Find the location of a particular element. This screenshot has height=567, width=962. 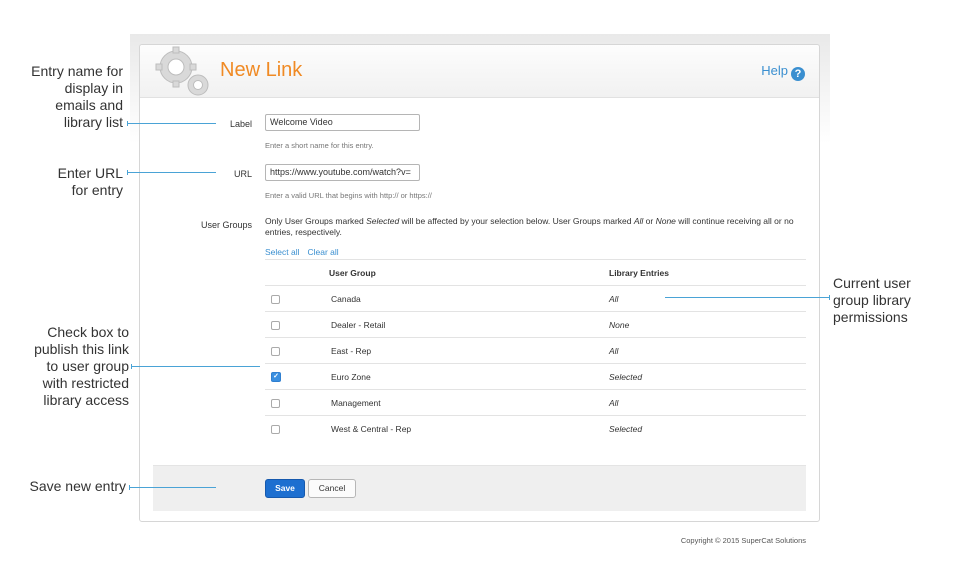

table-row: West & Central - Rep Selected is located at coordinates (535, 428).